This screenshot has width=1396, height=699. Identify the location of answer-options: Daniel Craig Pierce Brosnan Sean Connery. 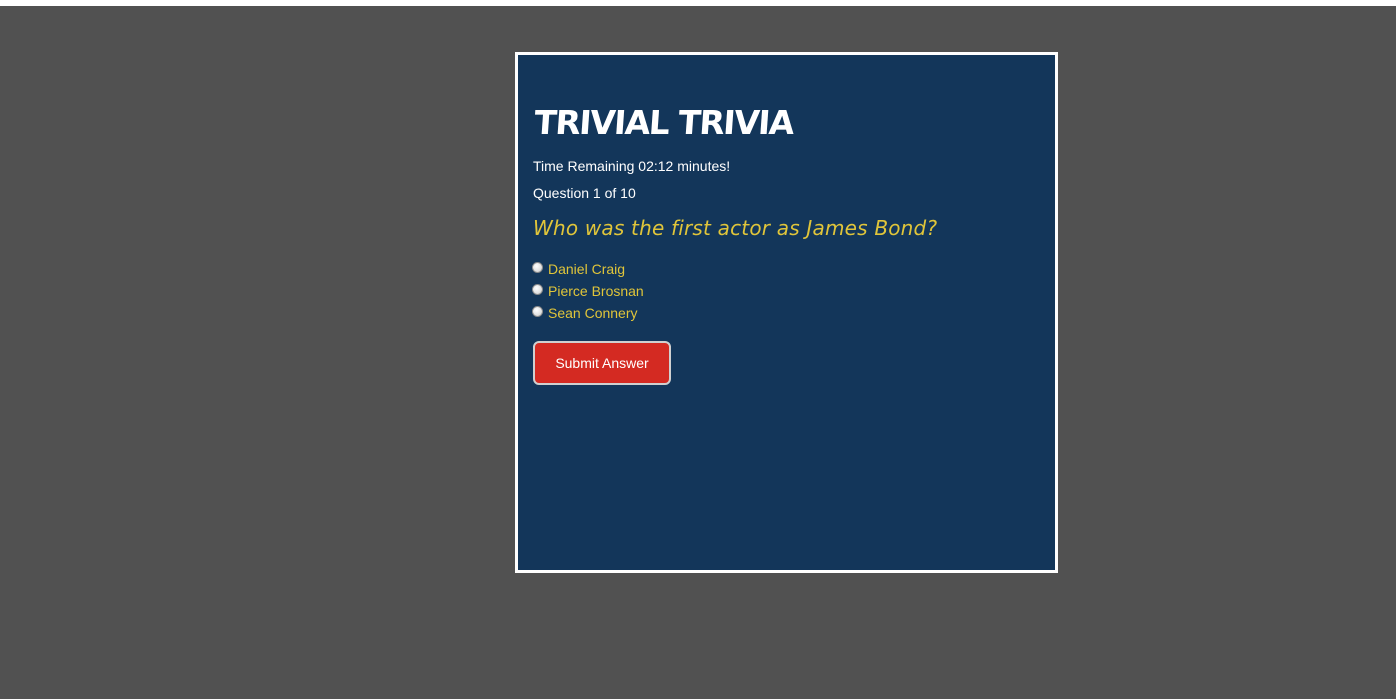
(588, 291).